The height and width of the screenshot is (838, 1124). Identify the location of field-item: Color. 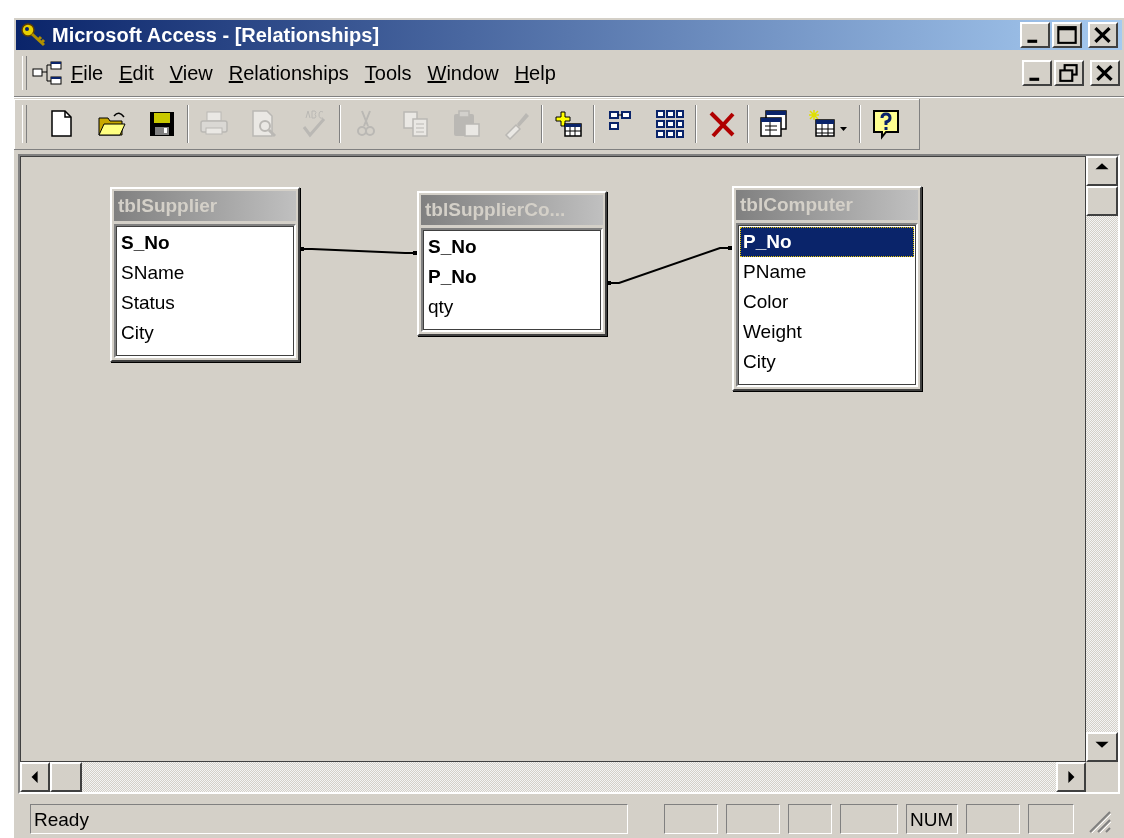
(827, 302).